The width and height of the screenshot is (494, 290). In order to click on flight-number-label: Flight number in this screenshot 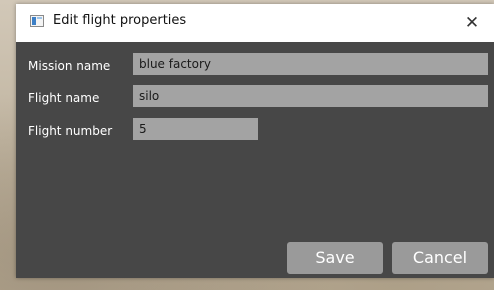, I will do `click(70, 131)`.